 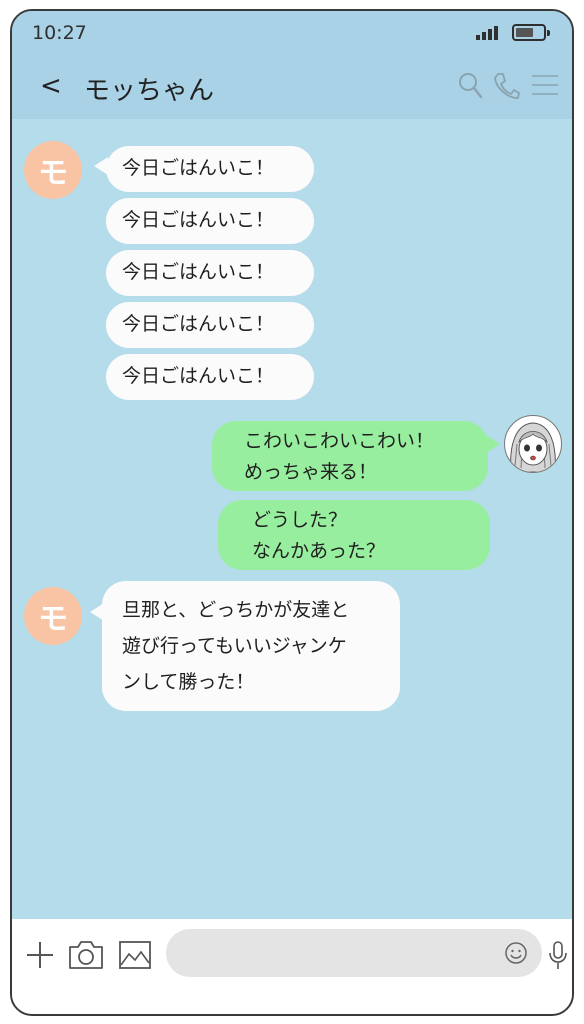 I want to click on status-time: 10:27, so click(x=59, y=33).